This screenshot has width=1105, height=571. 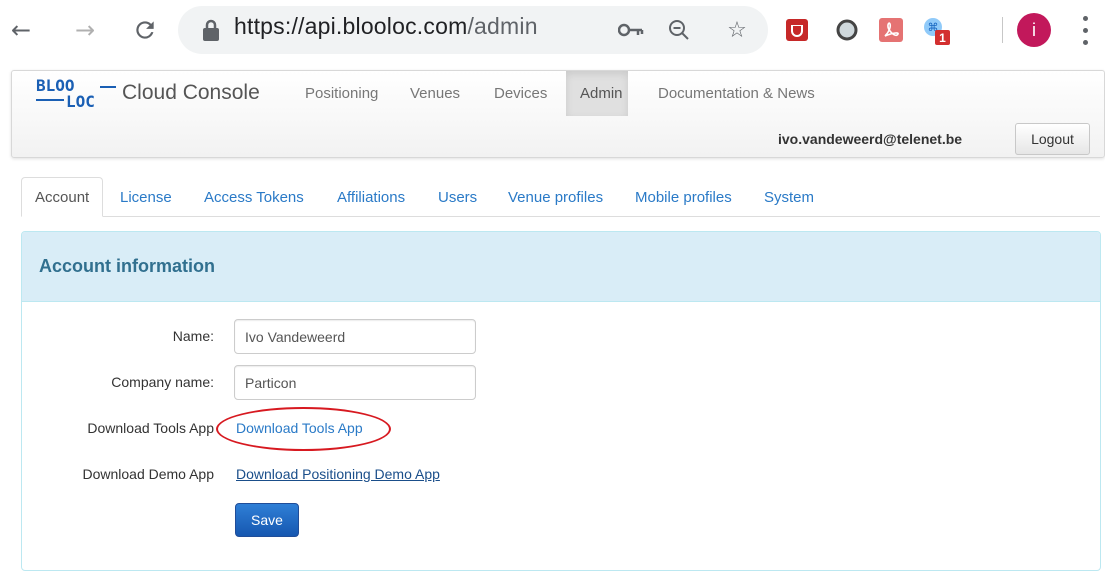 I want to click on tab-mobile-profiles: Mobile profiles, so click(x=683, y=197).